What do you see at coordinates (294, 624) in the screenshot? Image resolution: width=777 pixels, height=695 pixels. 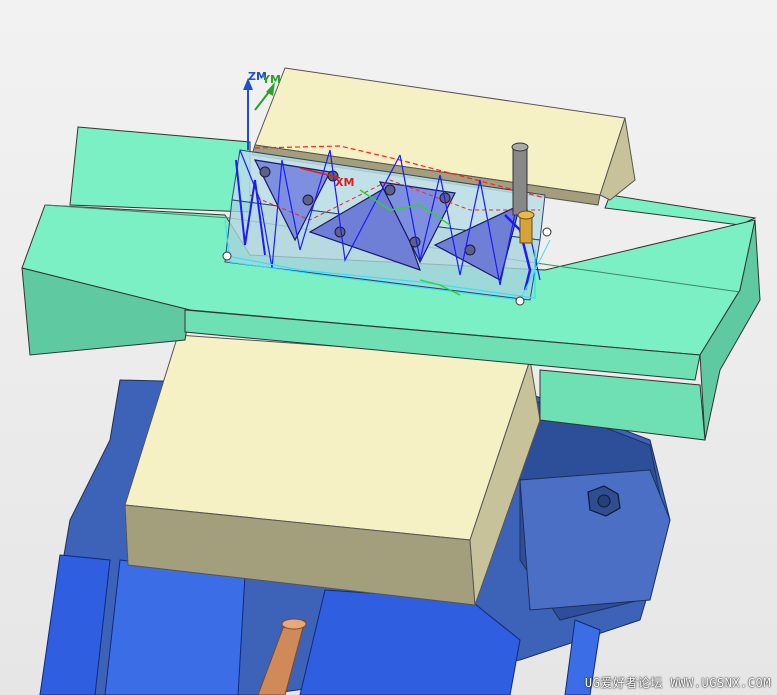 I see `spindle-rod-end` at bounding box center [294, 624].